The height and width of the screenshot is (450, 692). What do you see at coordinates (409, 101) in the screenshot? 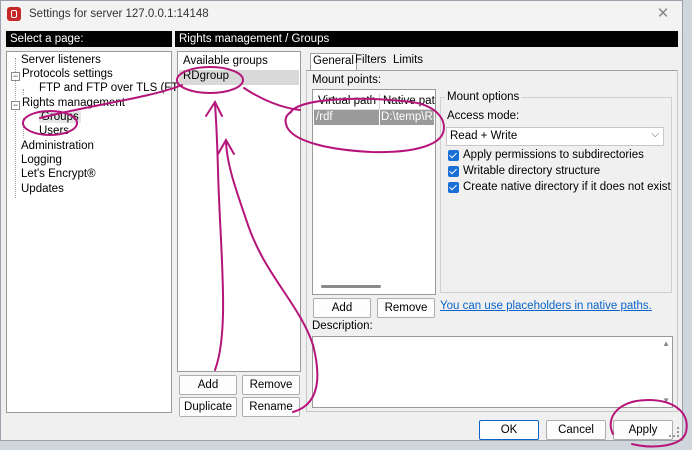
I see `column-header-native-path: Native path` at bounding box center [409, 101].